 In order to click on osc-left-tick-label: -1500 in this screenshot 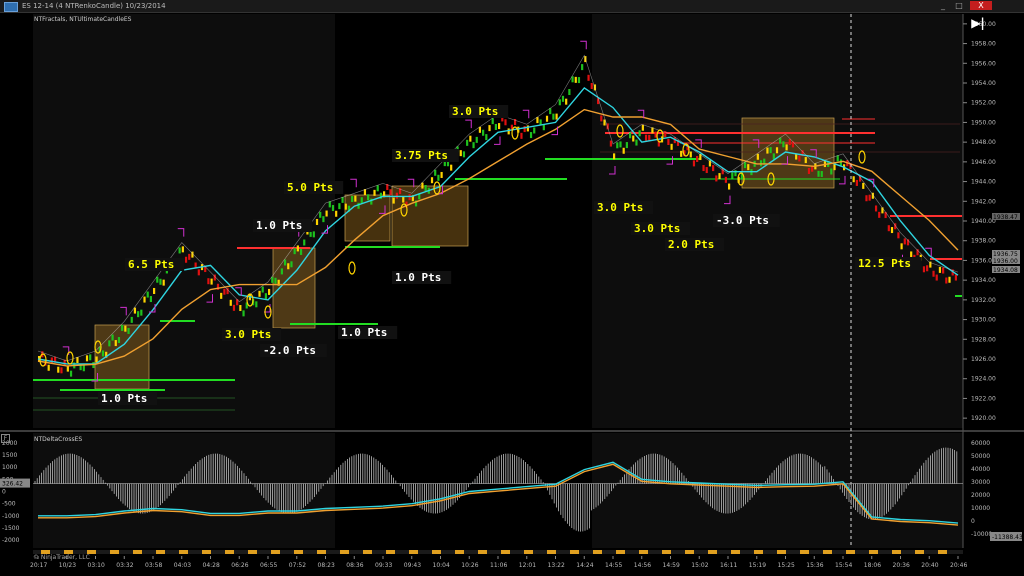, I will do `click(11, 528)`.